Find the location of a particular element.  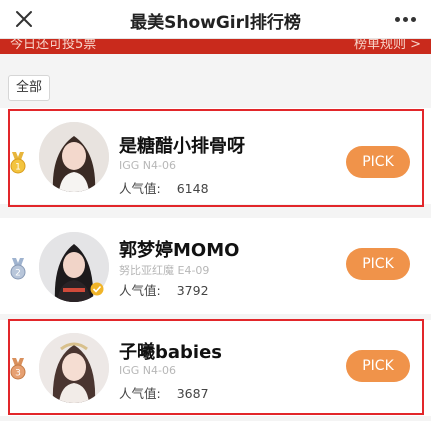

navigation-bar: 最美ShowGirl排行榜 is located at coordinates (215, 19).